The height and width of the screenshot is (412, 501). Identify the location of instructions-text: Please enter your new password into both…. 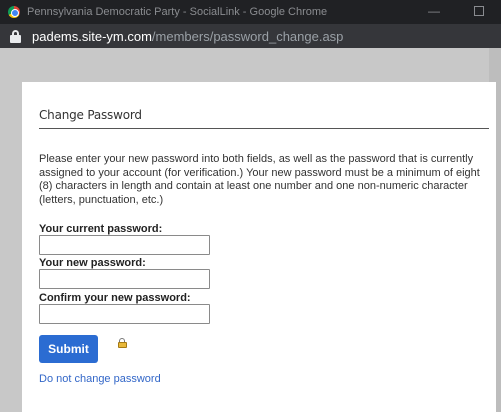
(259, 179).